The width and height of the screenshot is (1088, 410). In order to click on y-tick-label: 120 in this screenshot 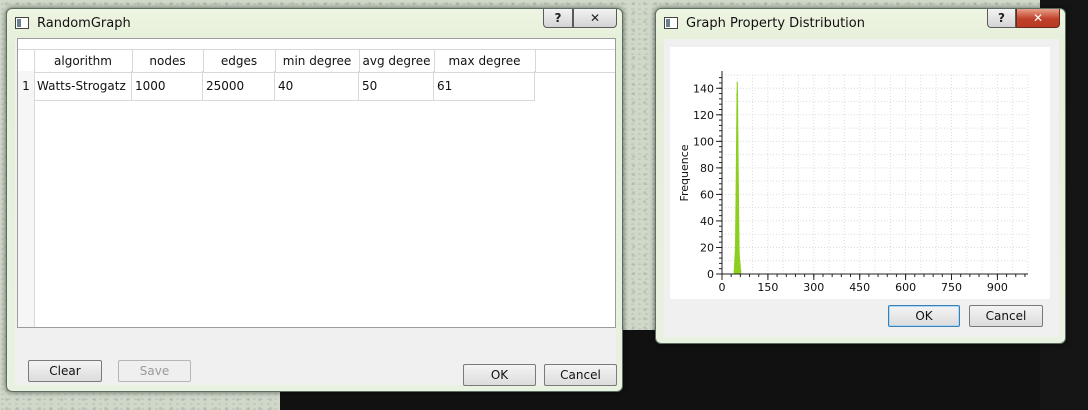, I will do `click(703, 115)`.